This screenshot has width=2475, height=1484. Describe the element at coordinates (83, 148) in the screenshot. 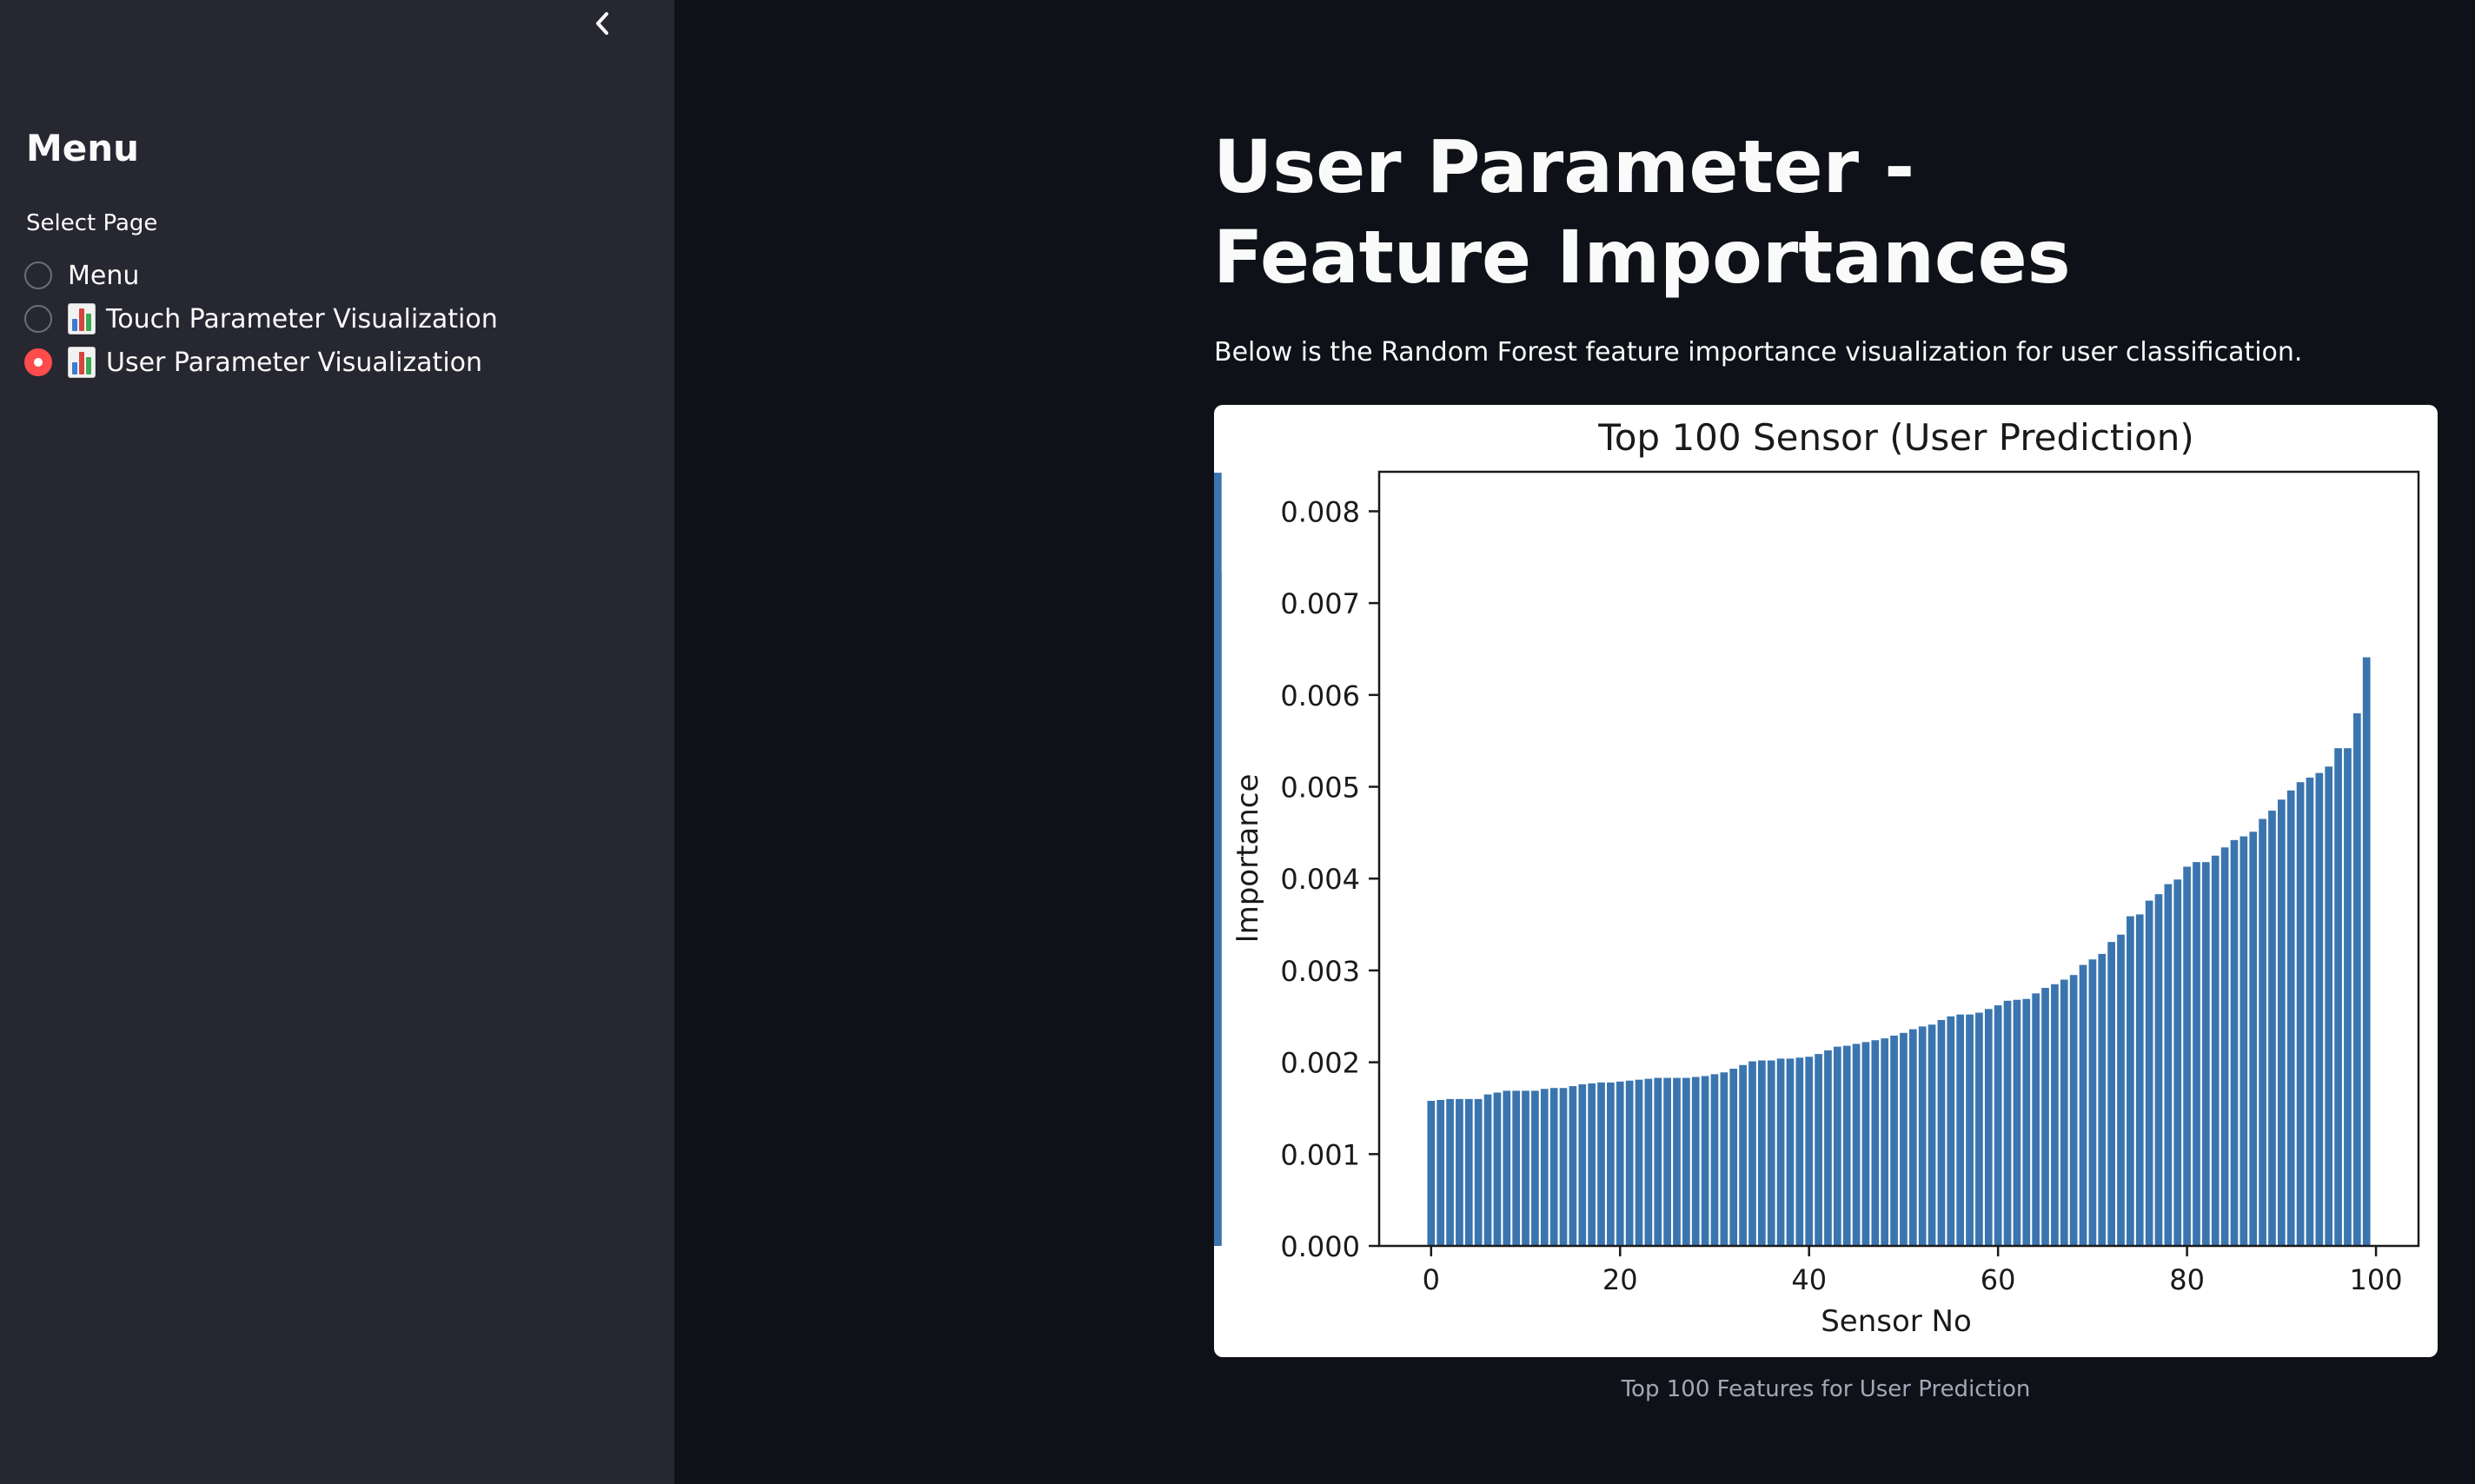

I see `sidebar-title: Menu` at that location.